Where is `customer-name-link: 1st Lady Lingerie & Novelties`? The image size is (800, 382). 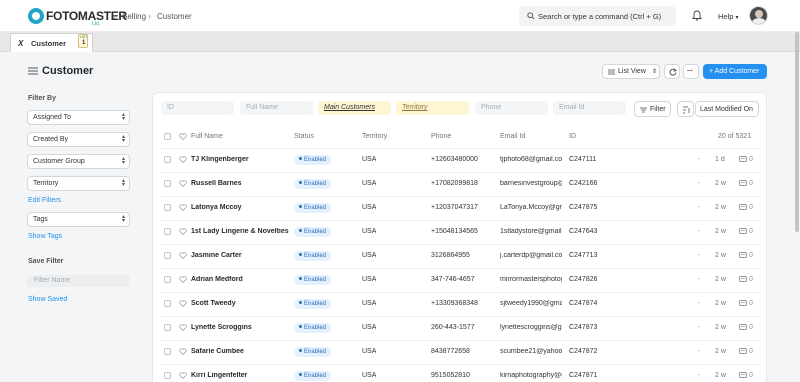
customer-name-link: 1st Lady Lingerie & Novelties is located at coordinates (241, 231).